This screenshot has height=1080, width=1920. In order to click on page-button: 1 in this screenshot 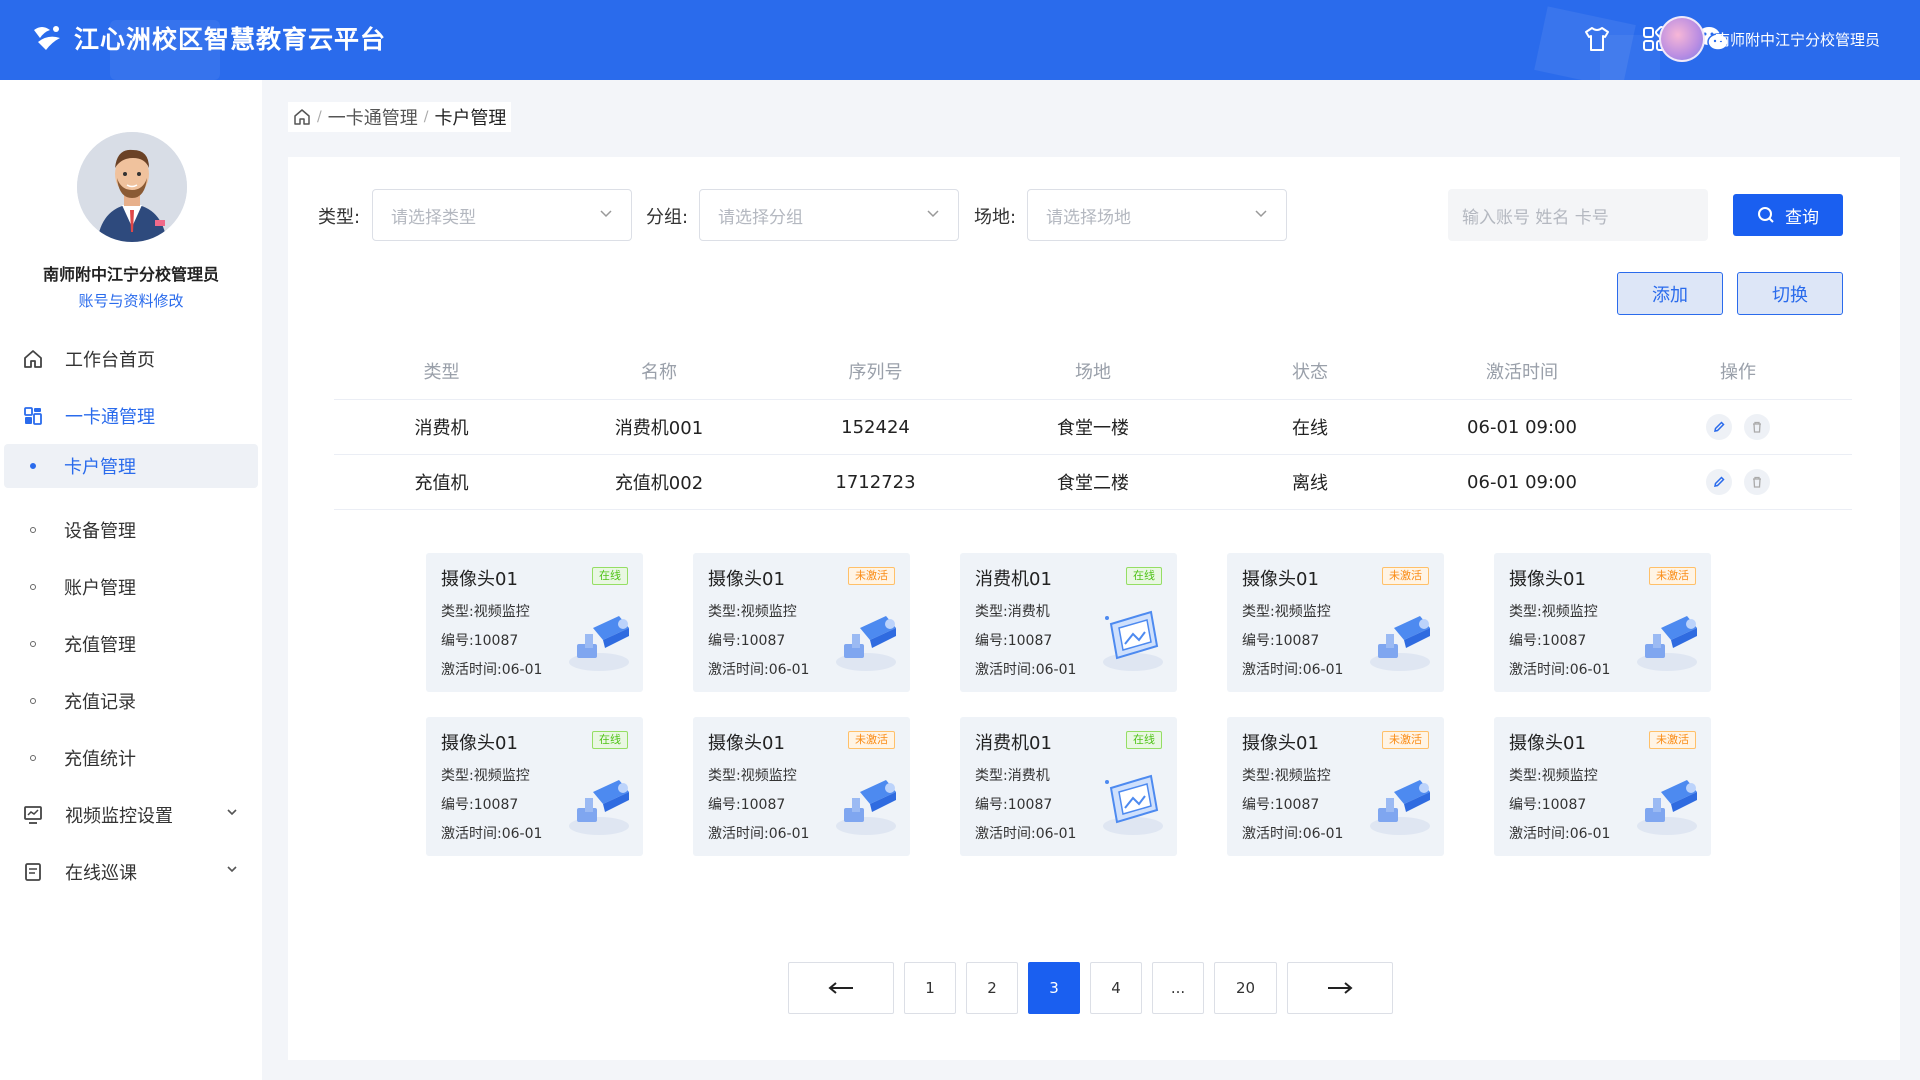, I will do `click(930, 988)`.